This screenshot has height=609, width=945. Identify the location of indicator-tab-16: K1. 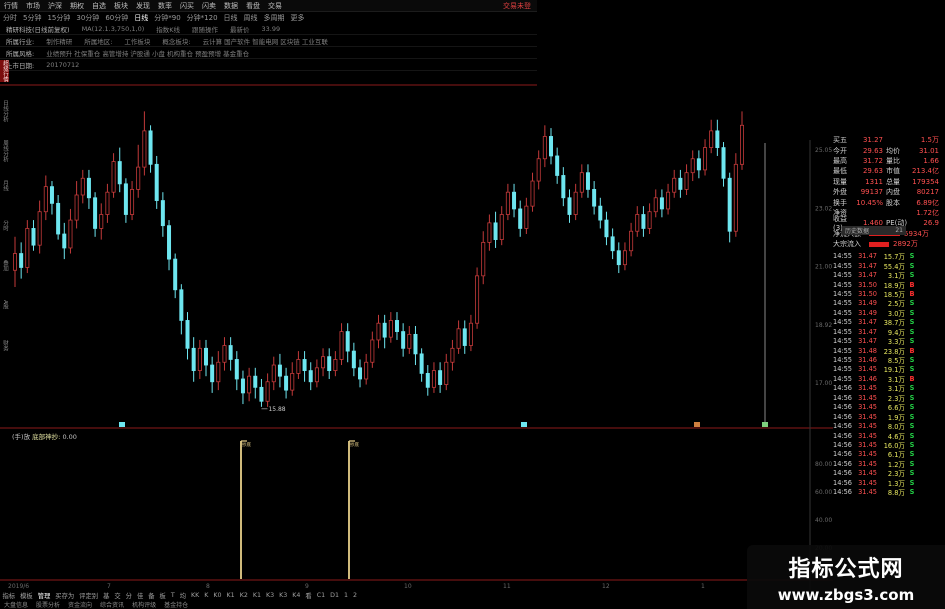
(230, 595).